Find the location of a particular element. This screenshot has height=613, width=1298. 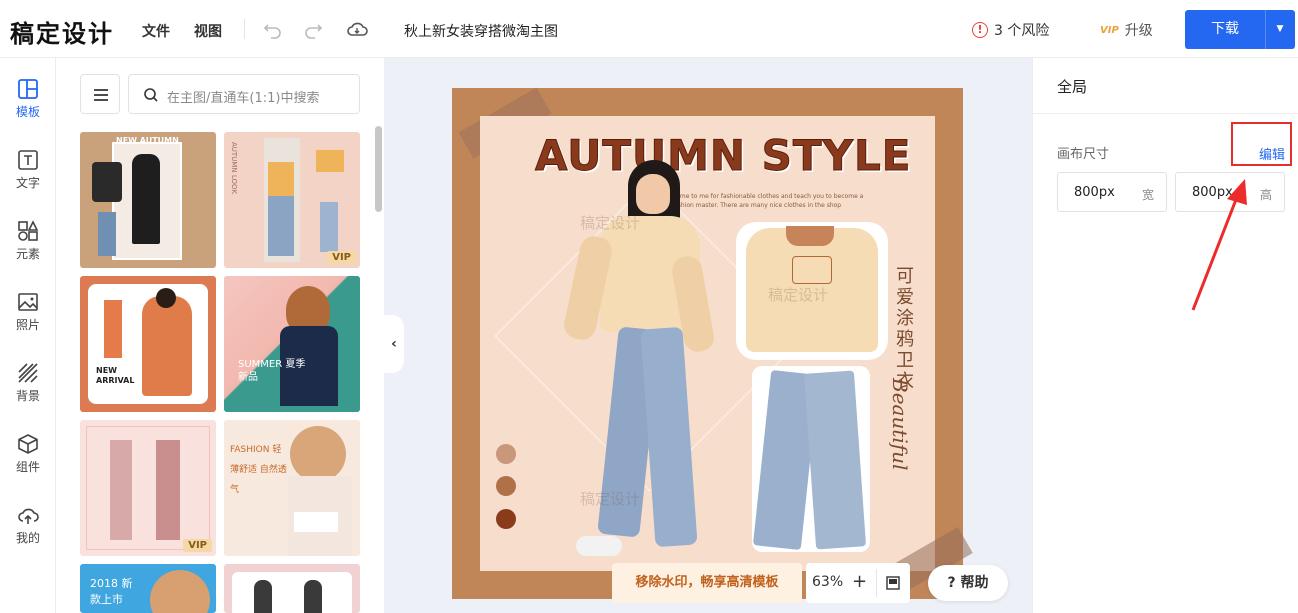

nav-text: 文字 is located at coordinates (28, 179).